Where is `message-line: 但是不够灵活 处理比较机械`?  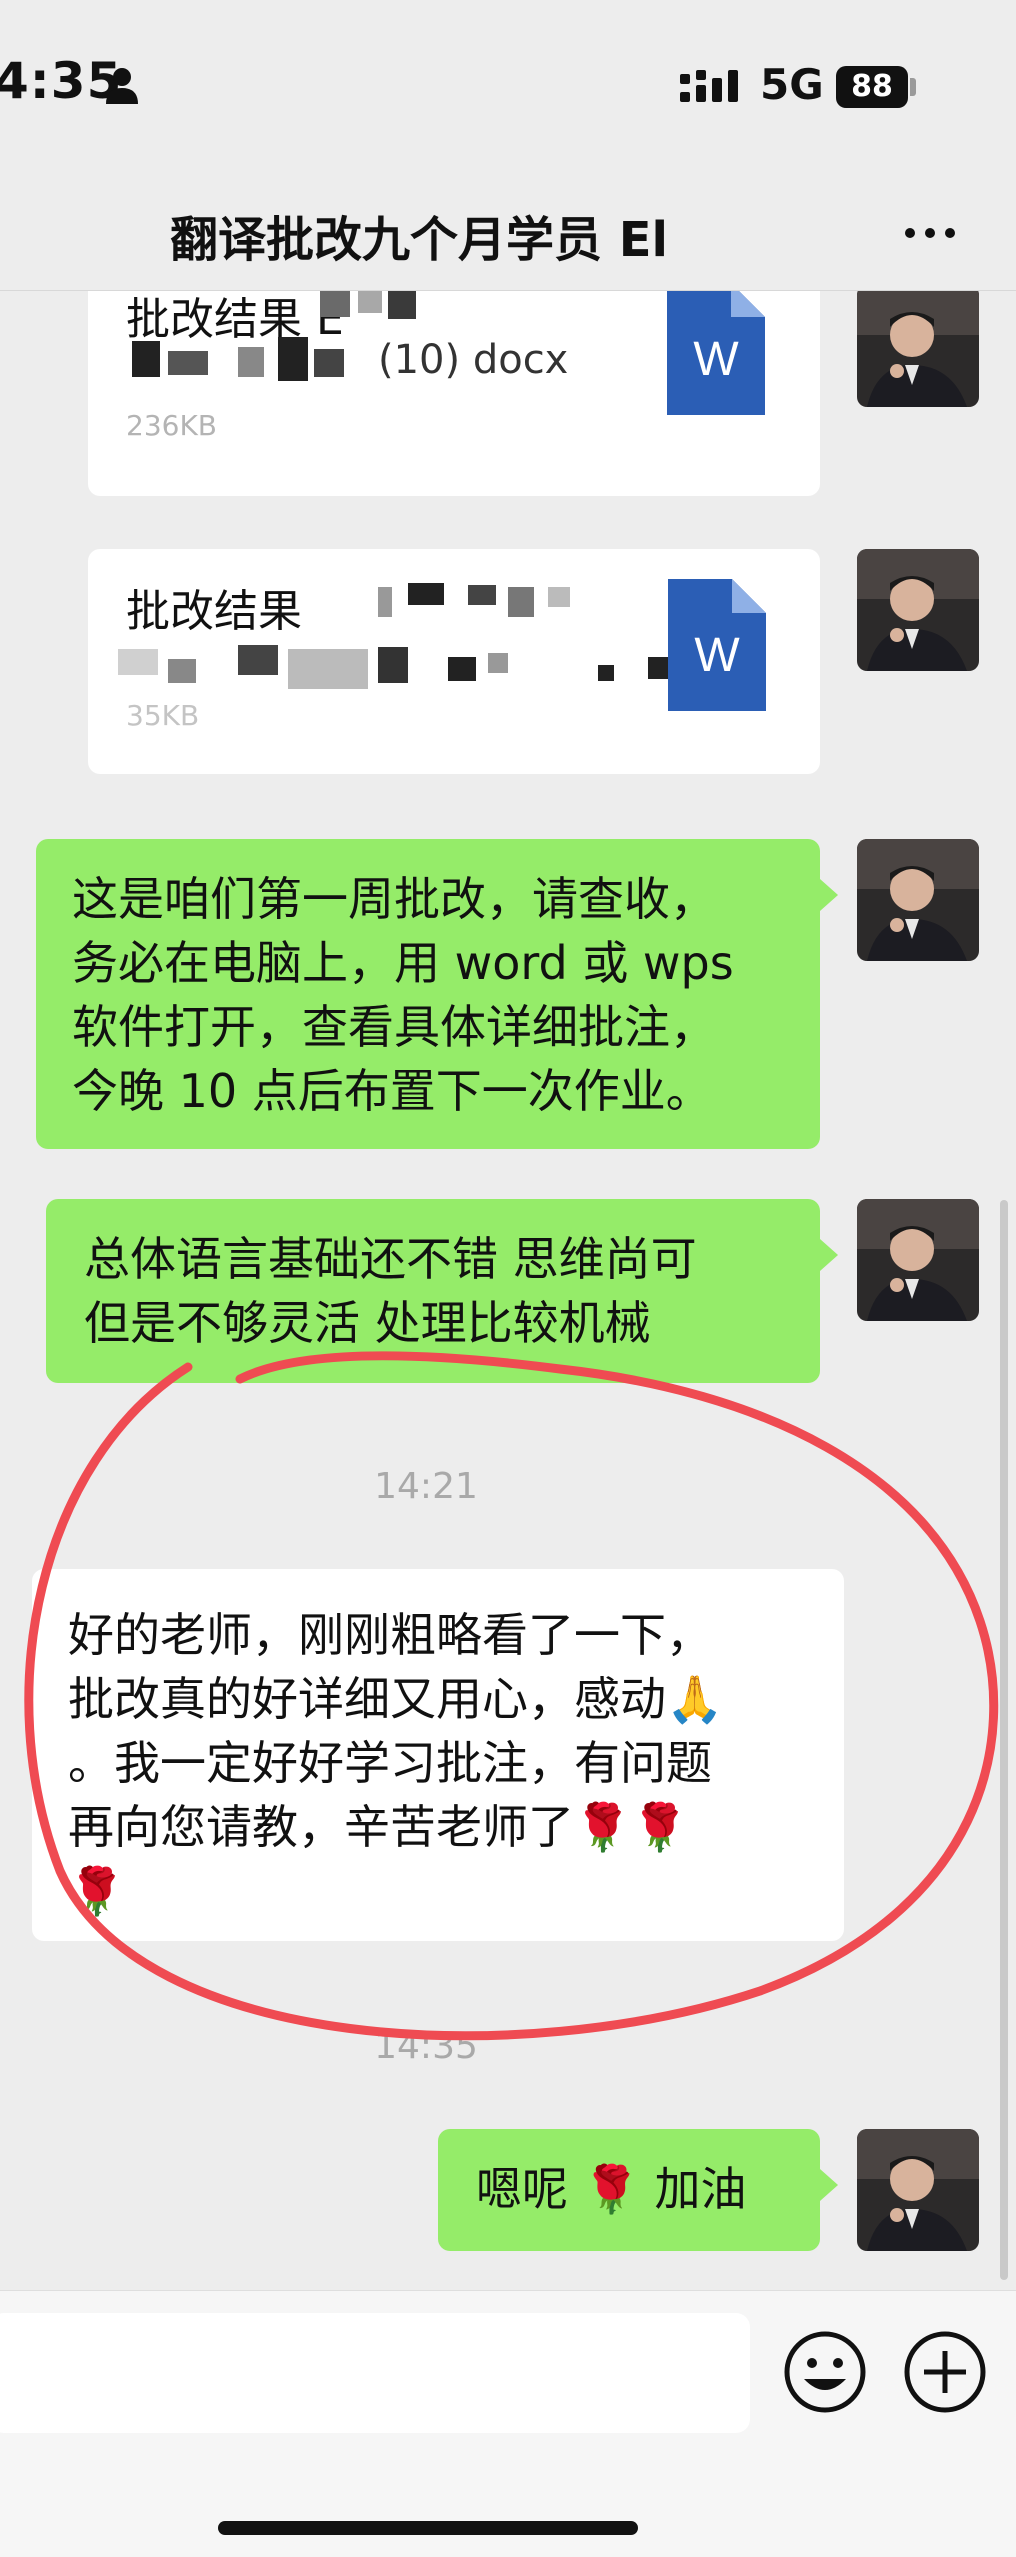
message-line: 但是不够灵活 处理比较机械 is located at coordinates (367, 1323).